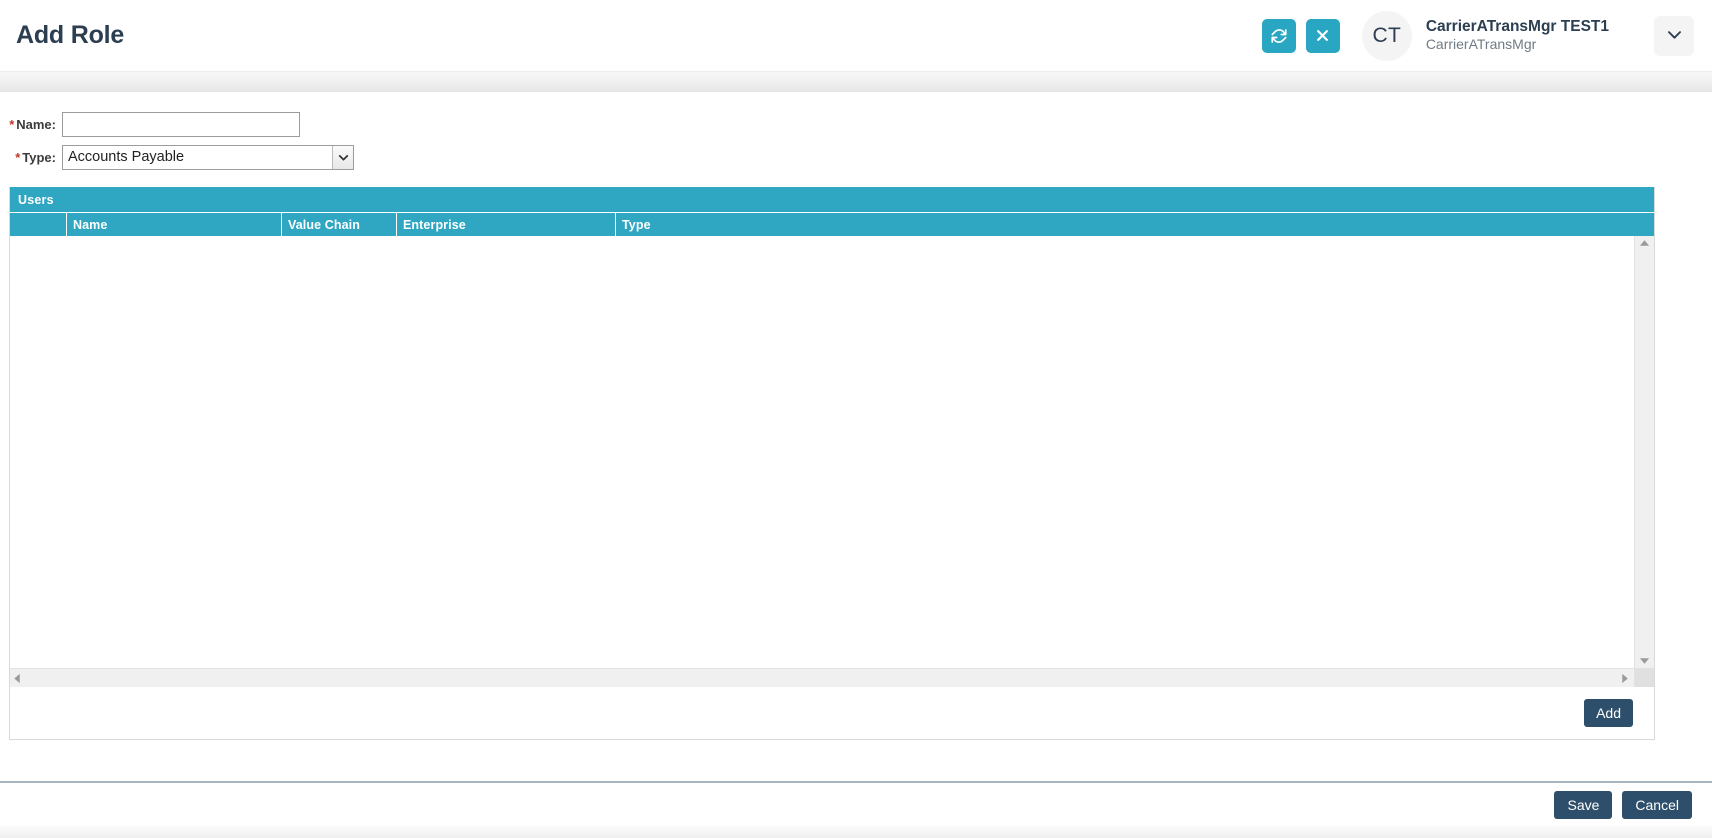 The width and height of the screenshot is (1712, 838). I want to click on page-title: Add Role, so click(70, 35).